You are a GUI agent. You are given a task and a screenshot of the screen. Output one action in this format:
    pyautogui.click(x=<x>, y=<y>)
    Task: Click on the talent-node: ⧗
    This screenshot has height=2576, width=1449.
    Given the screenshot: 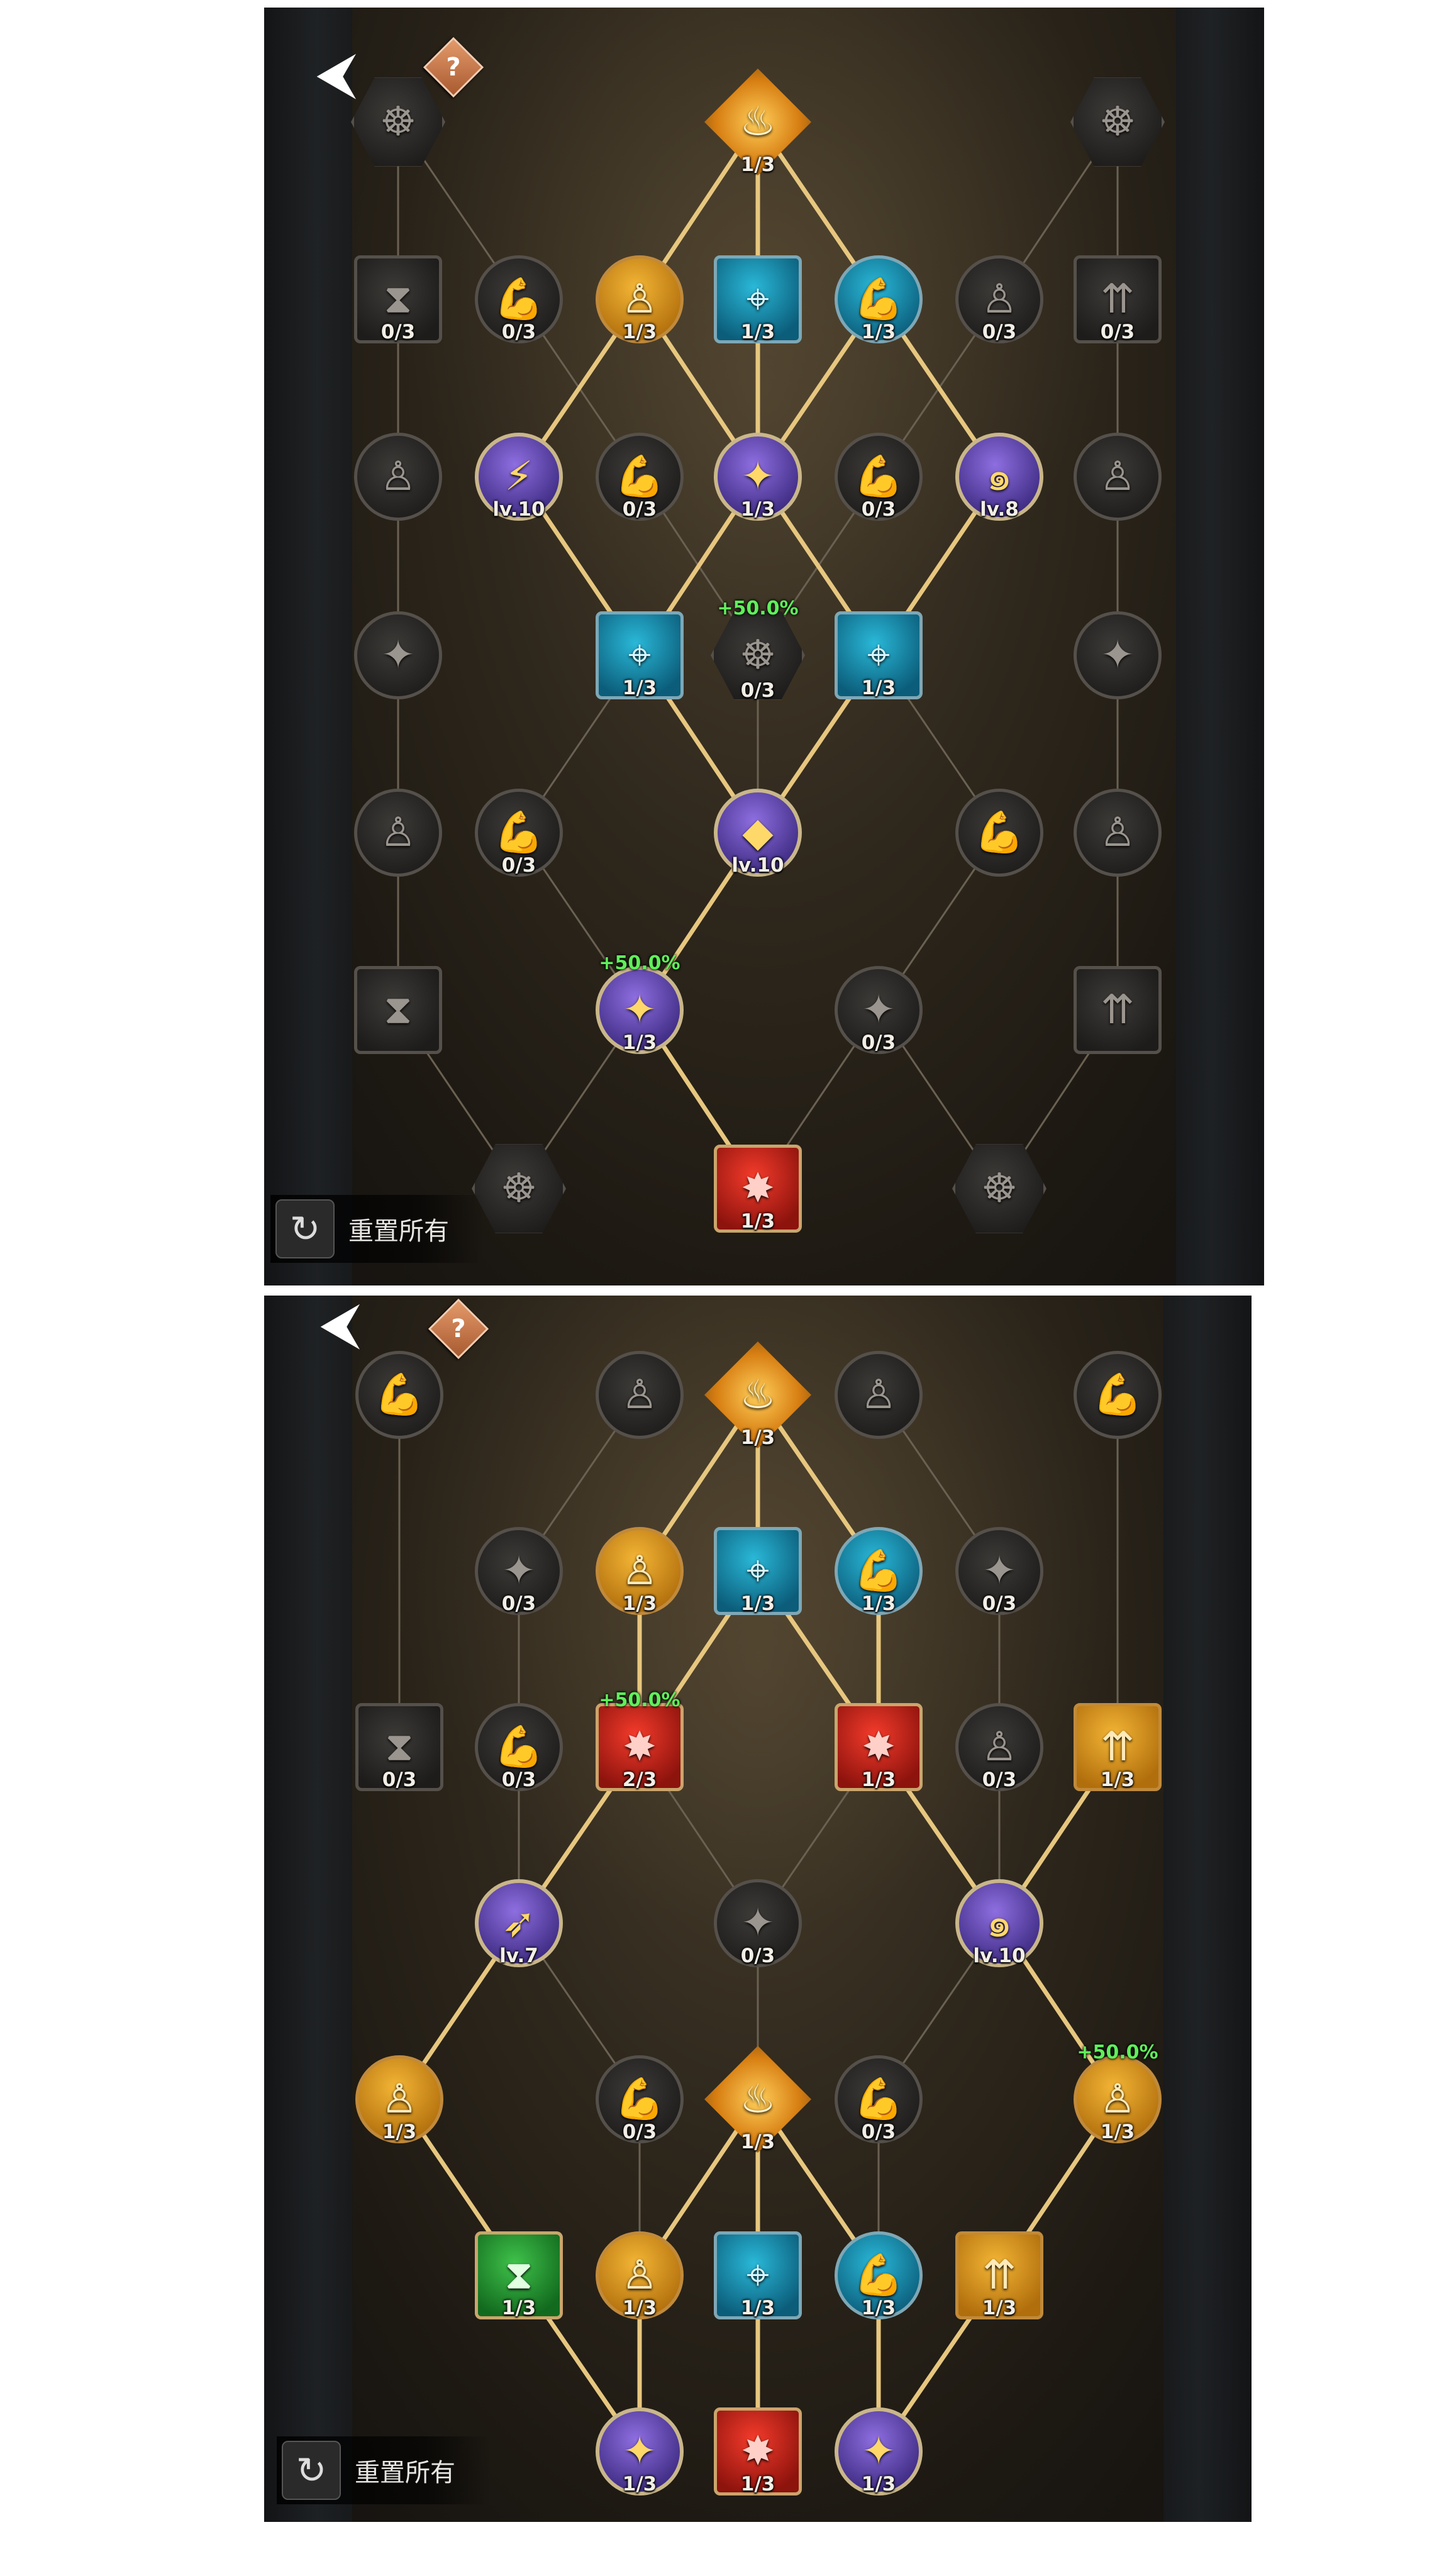 What is the action you would take?
    pyautogui.click(x=398, y=1010)
    